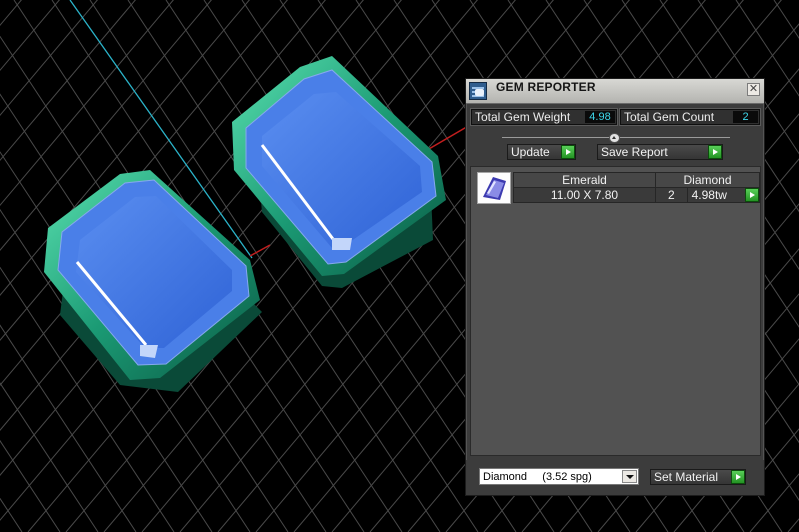  I want to click on gem-row-go-button, so click(752, 195).